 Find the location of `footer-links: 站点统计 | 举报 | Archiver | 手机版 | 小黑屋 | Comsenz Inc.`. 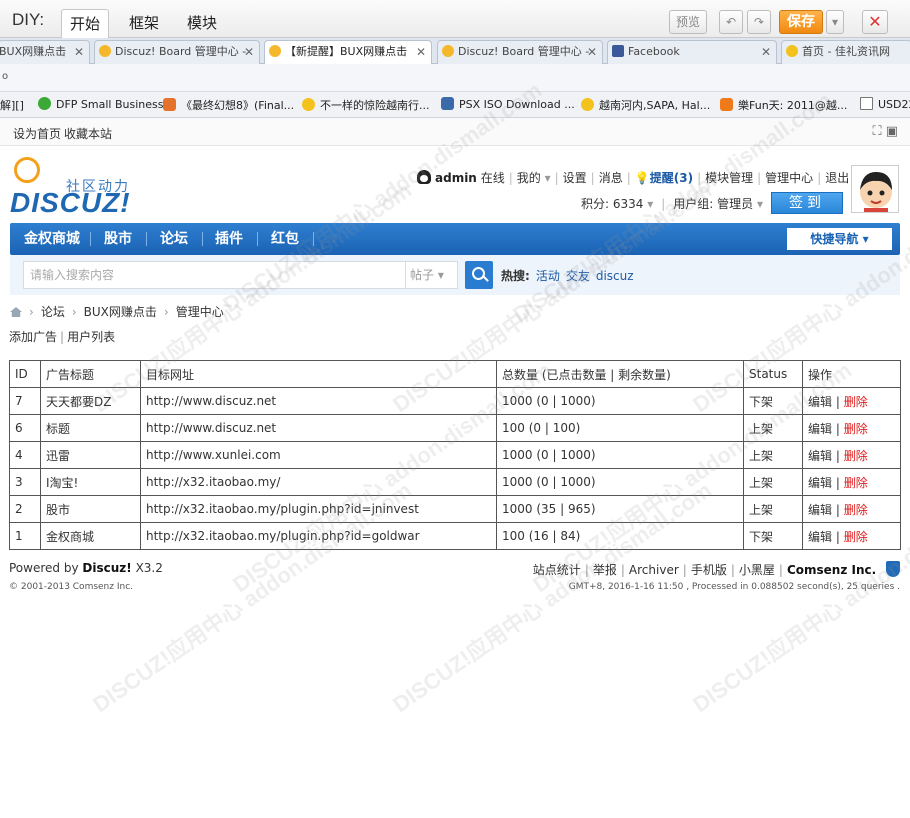

footer-links: 站点统计 | 举报 | Archiver | 手机版 | 小黑屋 | Comsenz Inc. is located at coordinates (716, 569).